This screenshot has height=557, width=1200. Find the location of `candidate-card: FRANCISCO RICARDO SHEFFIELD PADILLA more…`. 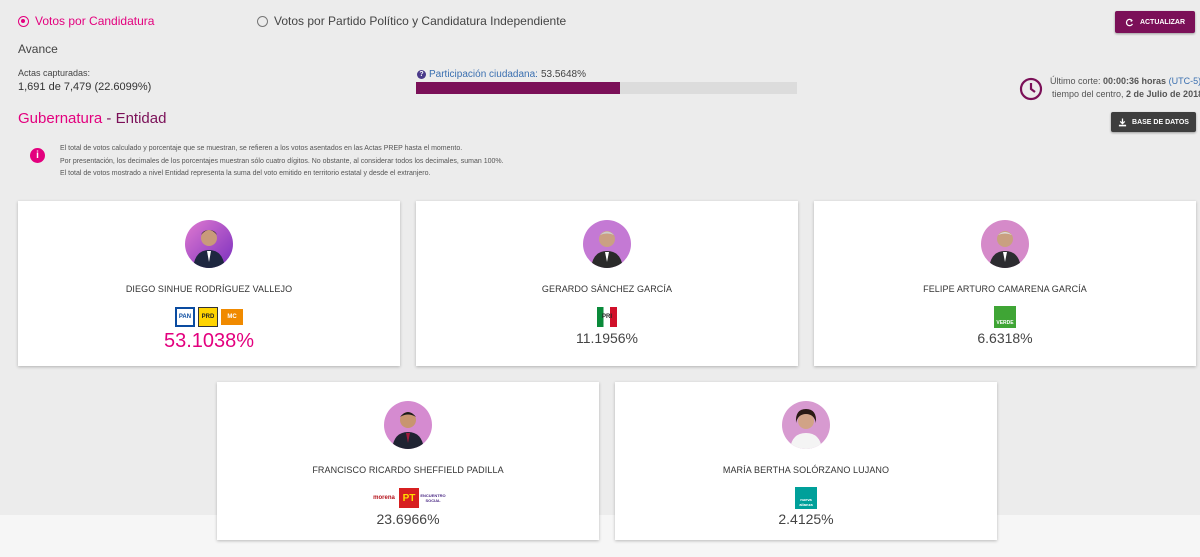

candidate-card: FRANCISCO RICARDO SHEFFIELD PADILLA more… is located at coordinates (408, 461).